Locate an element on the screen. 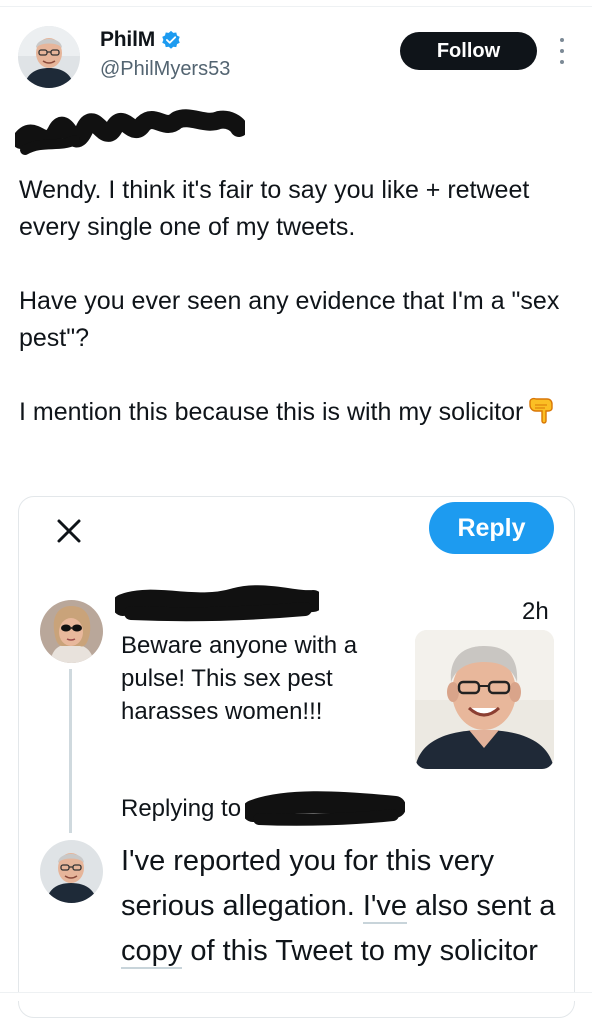 Image resolution: width=592 pixels, height=1018 pixels. author-display-name: PhilM is located at coordinates (127, 40).